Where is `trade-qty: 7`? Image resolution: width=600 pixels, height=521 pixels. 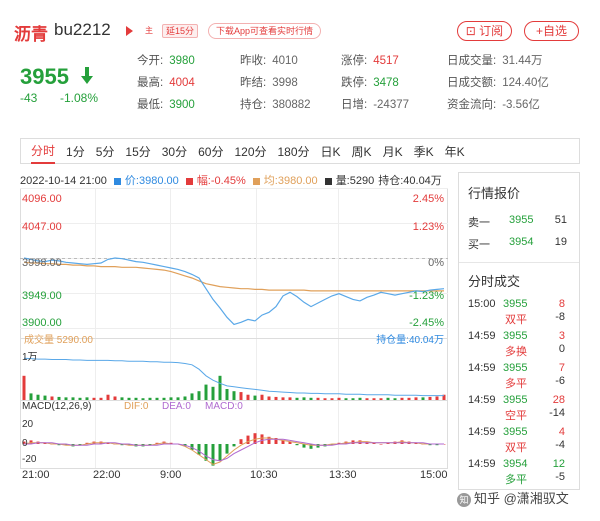
trade-qty: 7 is located at coordinates (561, 368).